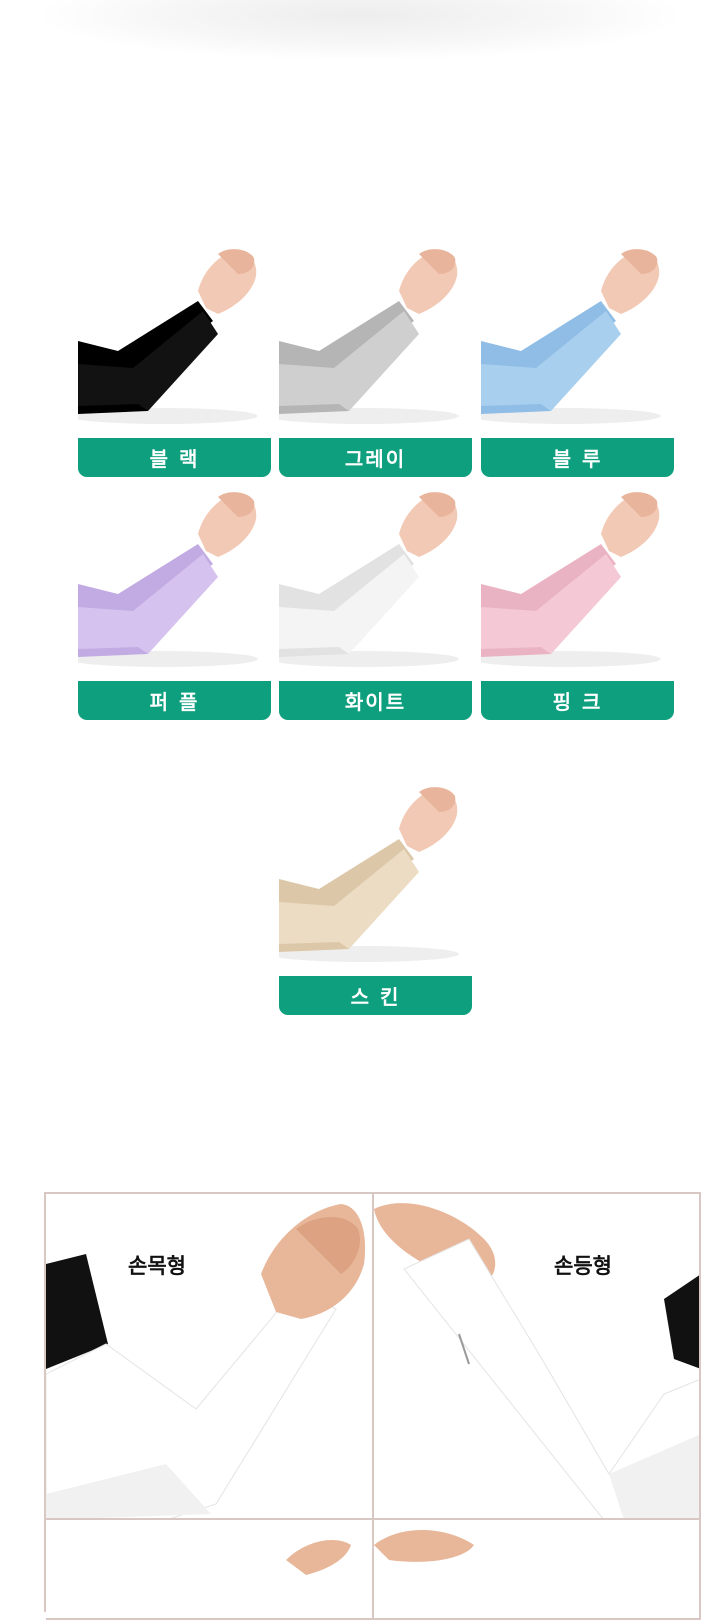 This screenshot has width=720, height=1620. Describe the element at coordinates (375, 700) in the screenshot. I see `swatch-label-white: 화이트` at that location.